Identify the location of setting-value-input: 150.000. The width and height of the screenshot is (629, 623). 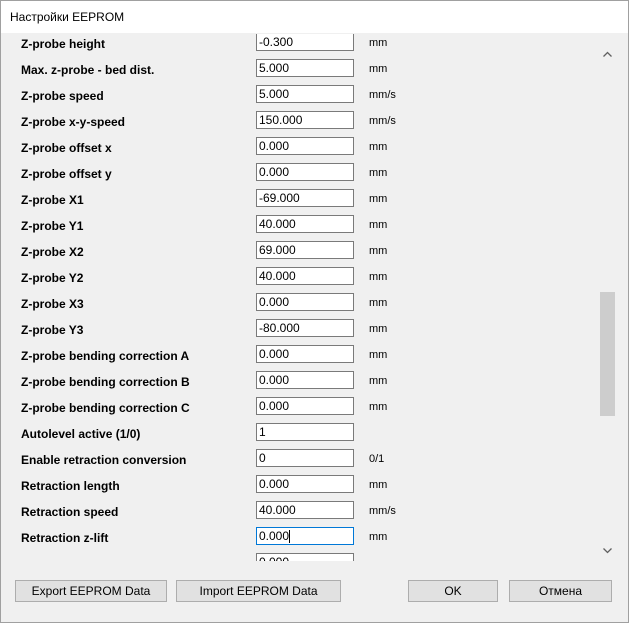
(305, 120).